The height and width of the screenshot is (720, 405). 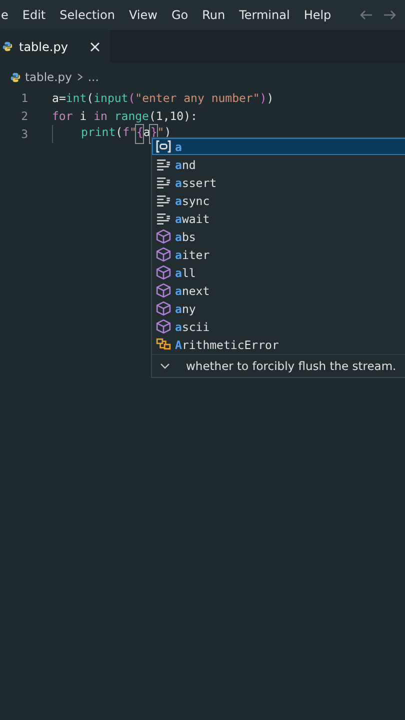 What do you see at coordinates (278, 236) in the screenshot?
I see `suggestion-item: abs` at bounding box center [278, 236].